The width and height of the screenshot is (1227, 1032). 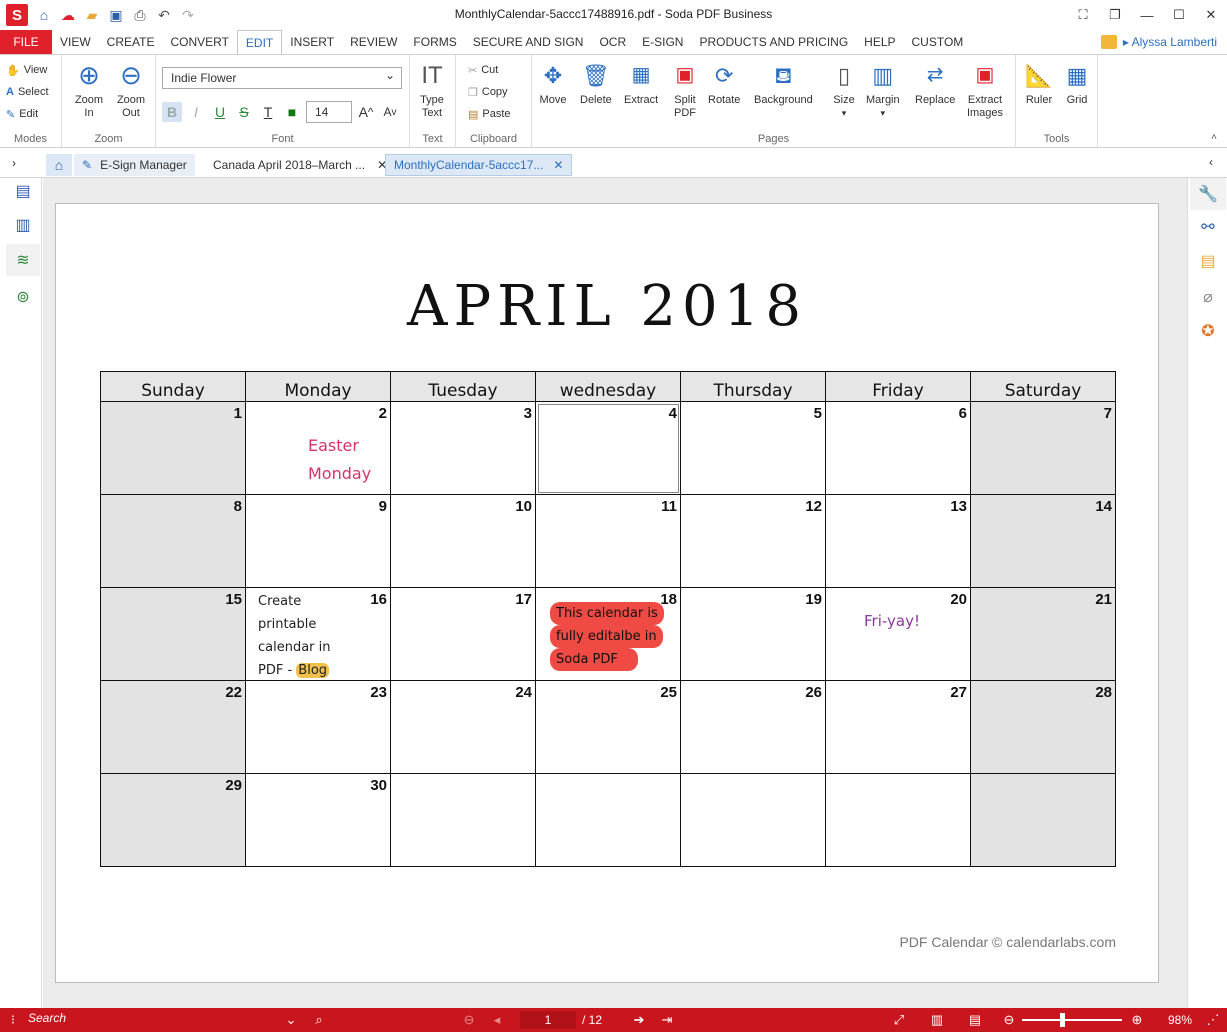 What do you see at coordinates (639, 1020) in the screenshot?
I see `next-page-icon: ➔` at bounding box center [639, 1020].